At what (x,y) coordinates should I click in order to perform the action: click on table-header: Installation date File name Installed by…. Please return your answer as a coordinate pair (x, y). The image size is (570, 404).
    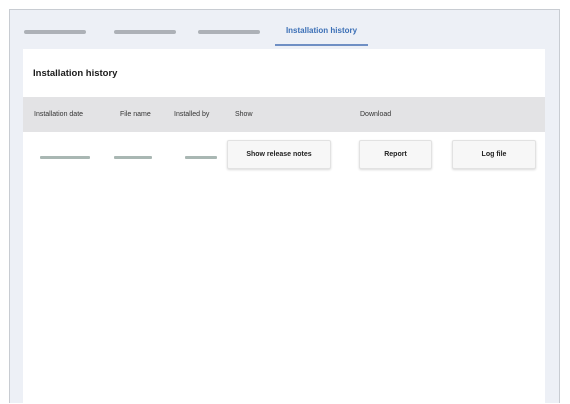
    Looking at the image, I should click on (284, 114).